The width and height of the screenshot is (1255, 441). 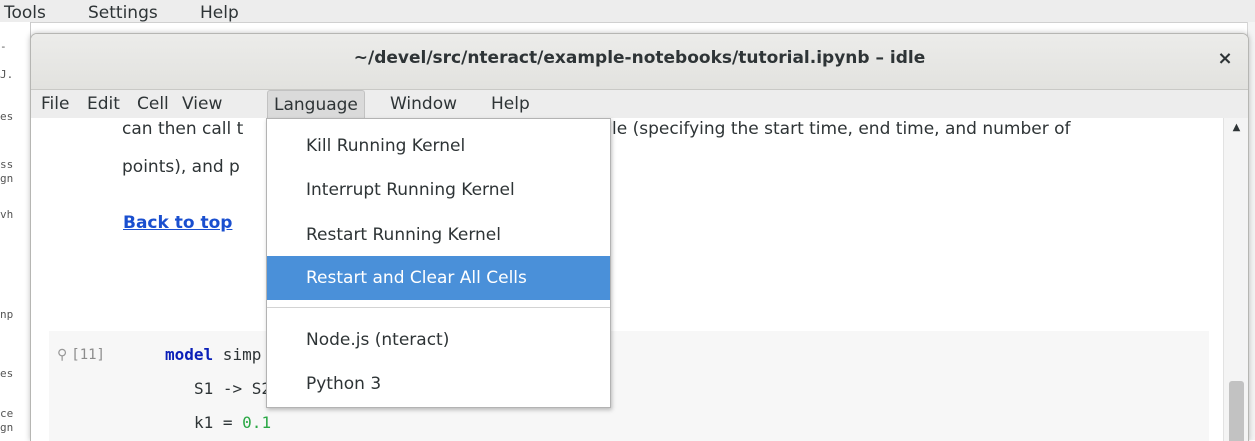 I want to click on menu-window: Window, so click(x=423, y=104).